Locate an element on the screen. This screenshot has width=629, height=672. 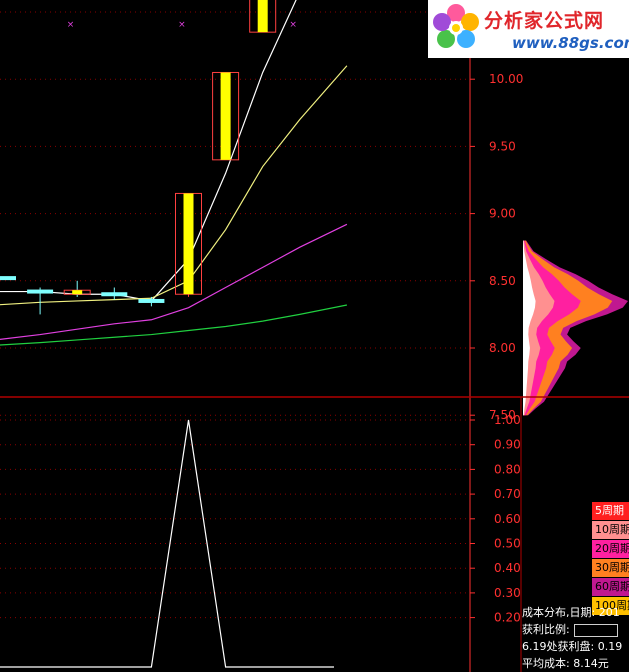
avg-cost: 平均成本: 8.14元 is located at coordinates (565, 663).